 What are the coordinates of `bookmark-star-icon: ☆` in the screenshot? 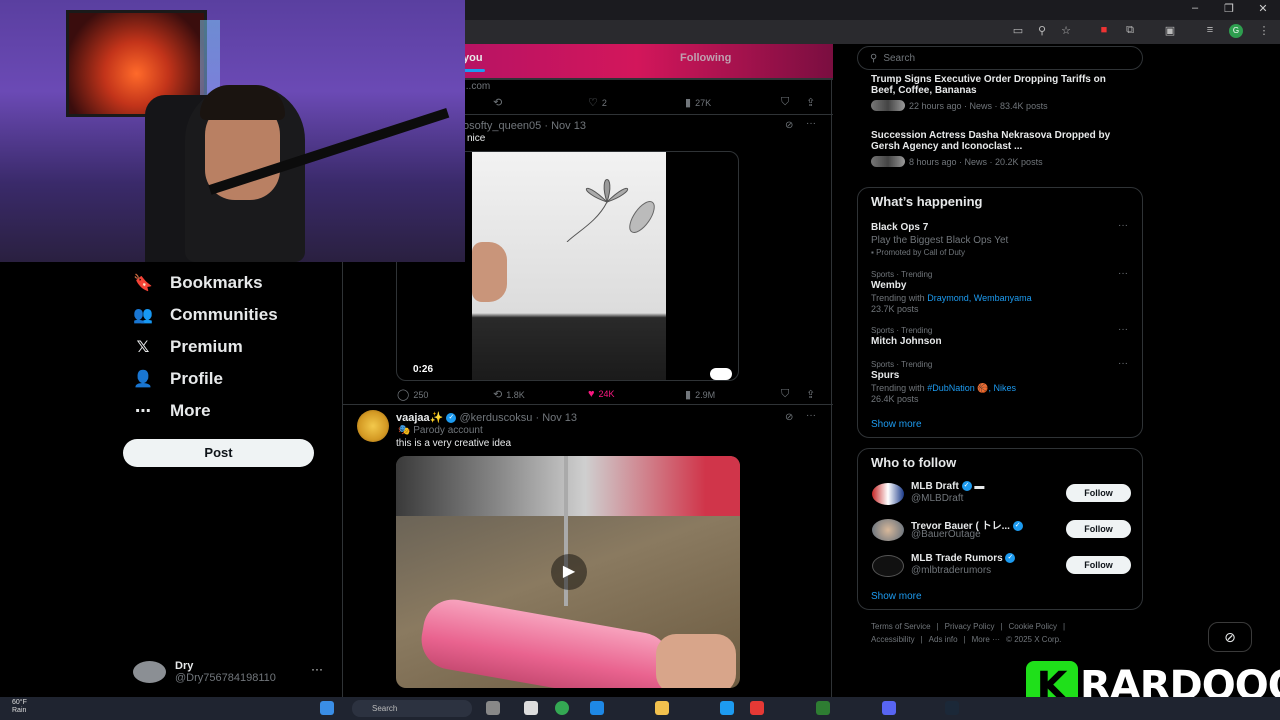 It's located at (1066, 30).